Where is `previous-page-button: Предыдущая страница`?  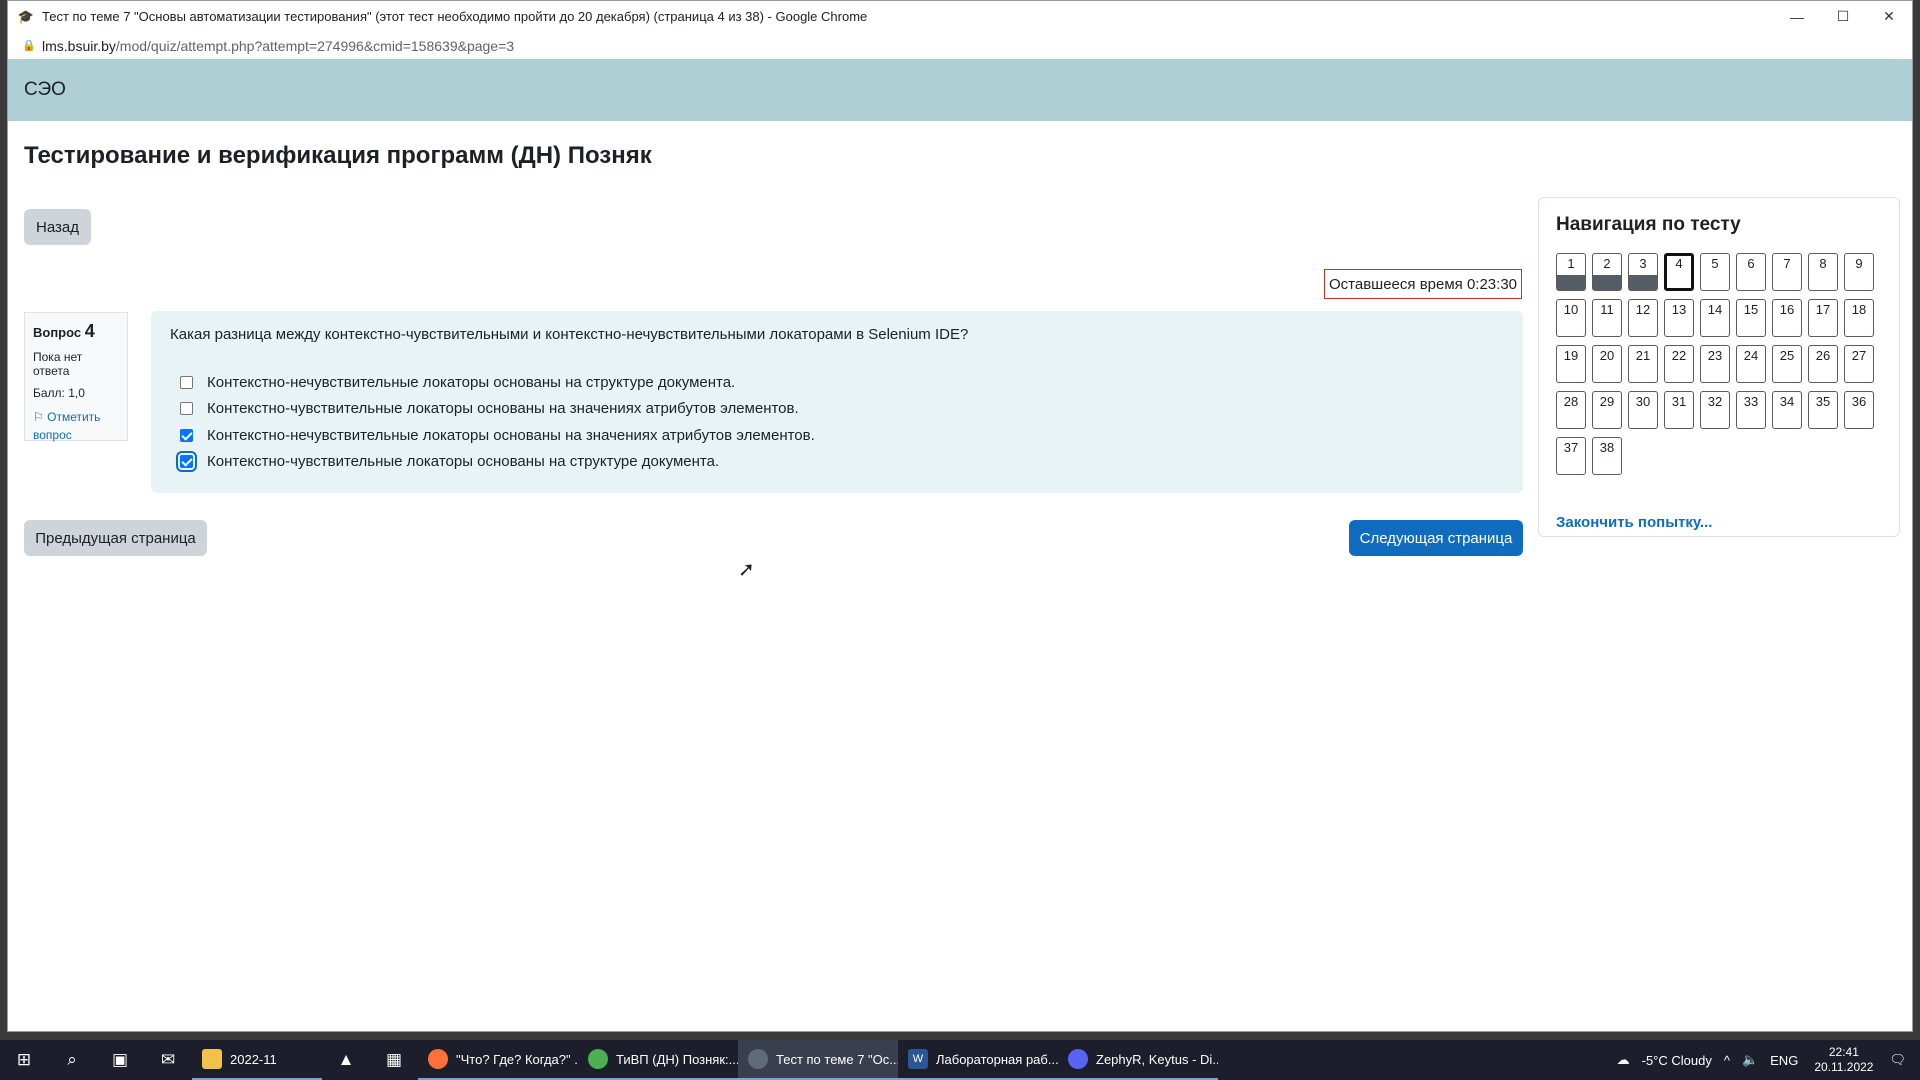 previous-page-button: Предыдущая страница is located at coordinates (115, 538).